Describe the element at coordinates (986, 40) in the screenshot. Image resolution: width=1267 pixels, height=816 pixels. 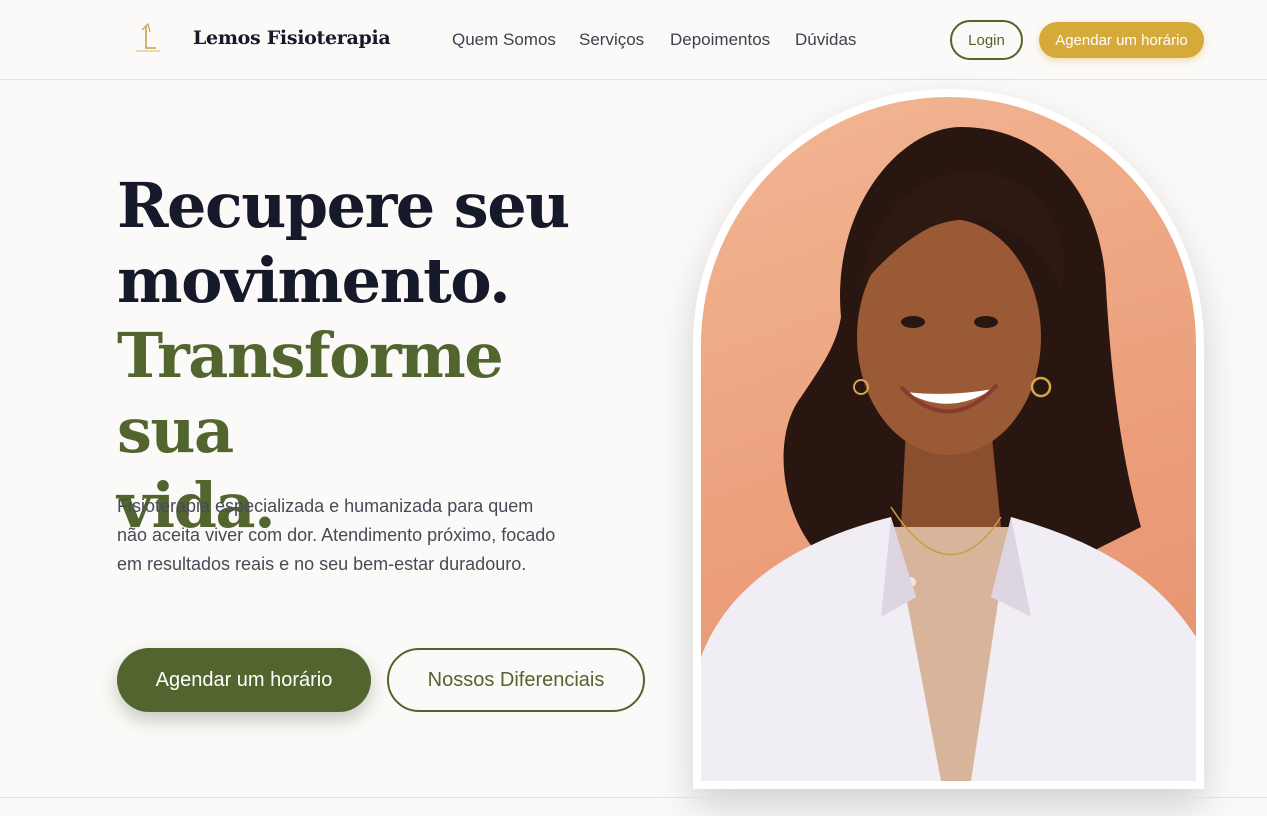
I see `login-button: Login` at that location.